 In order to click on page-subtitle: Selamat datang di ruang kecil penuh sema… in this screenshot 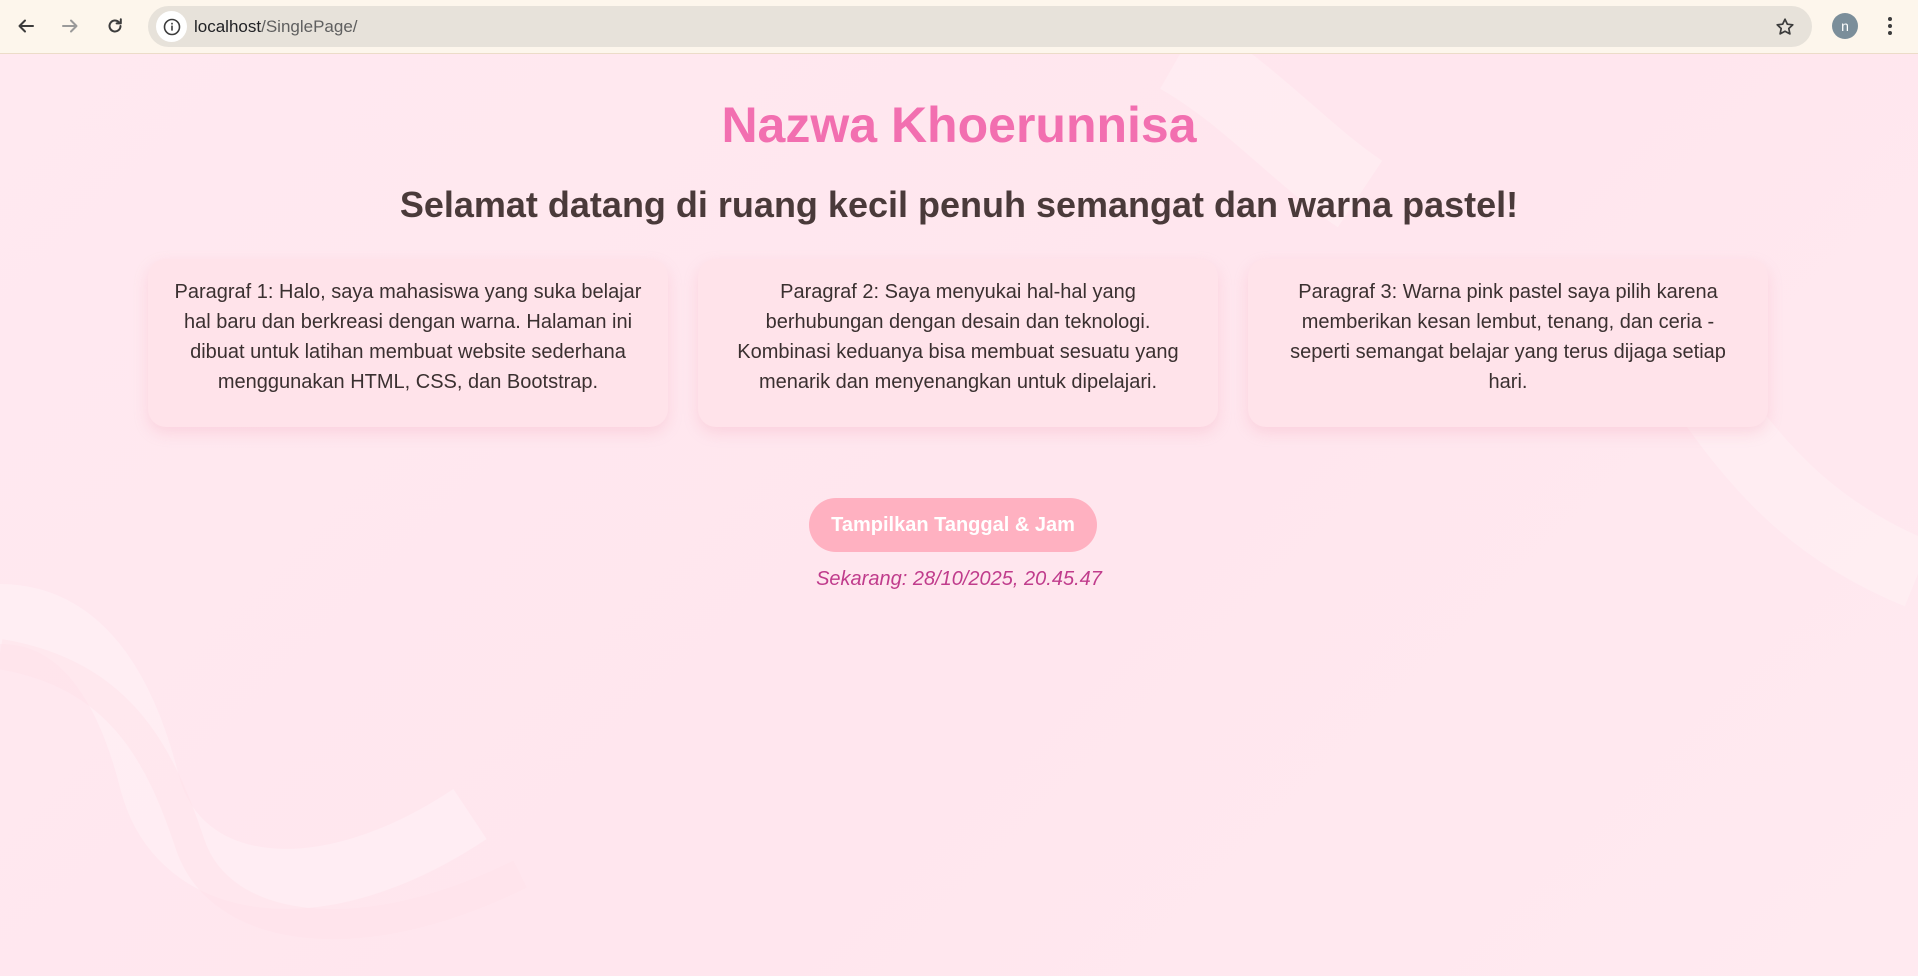, I will do `click(959, 204)`.